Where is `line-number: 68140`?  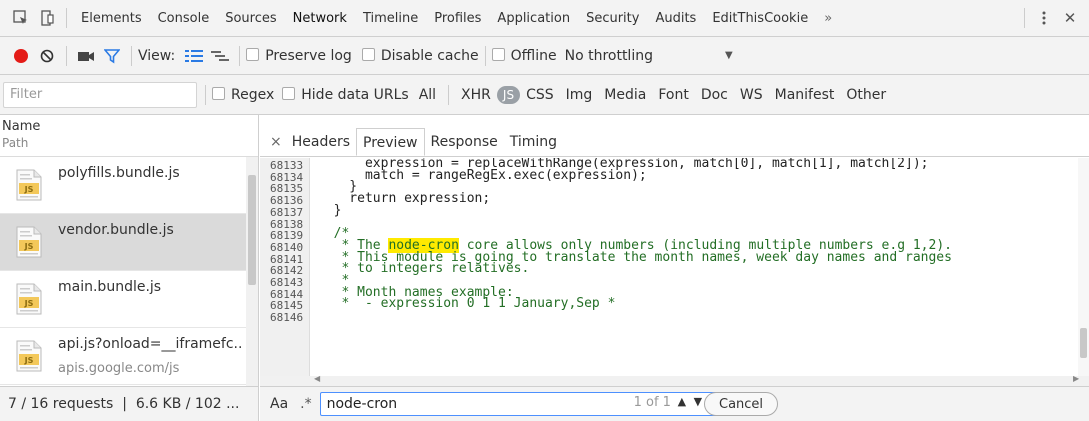
line-number: 68140 is located at coordinates (287, 247).